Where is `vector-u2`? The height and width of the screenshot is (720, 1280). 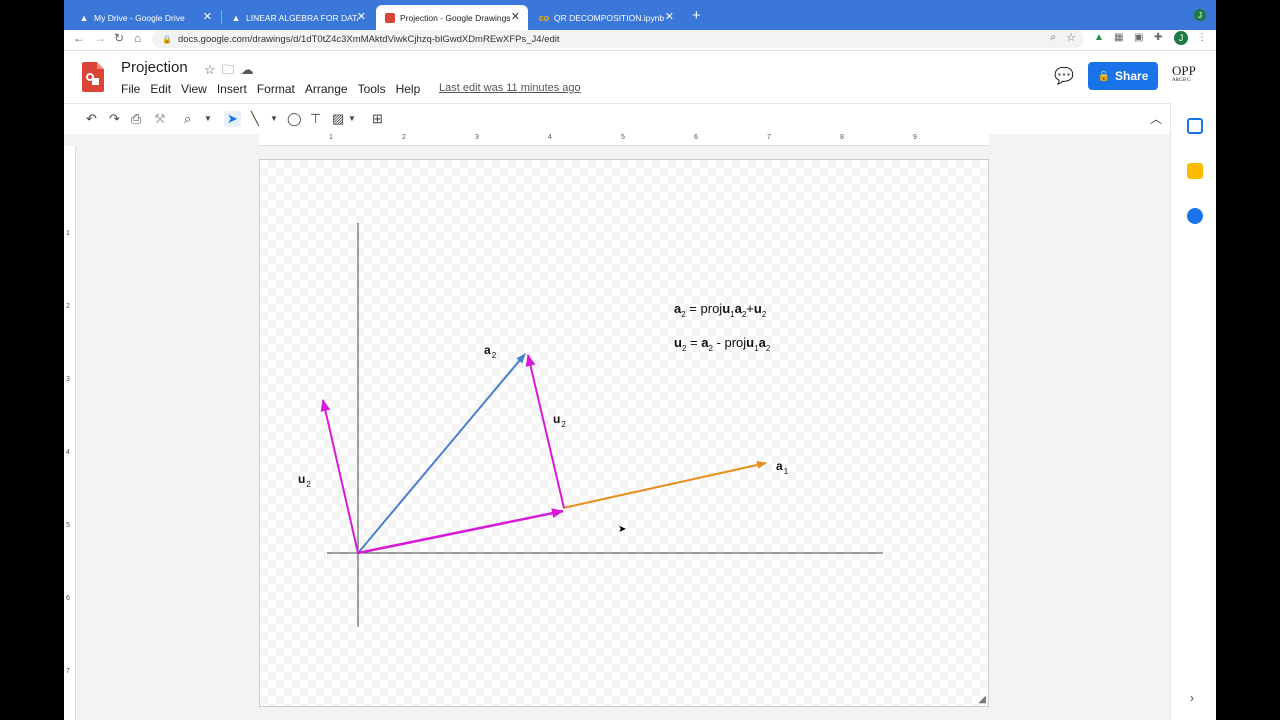
vector-u2 is located at coordinates (339, 476).